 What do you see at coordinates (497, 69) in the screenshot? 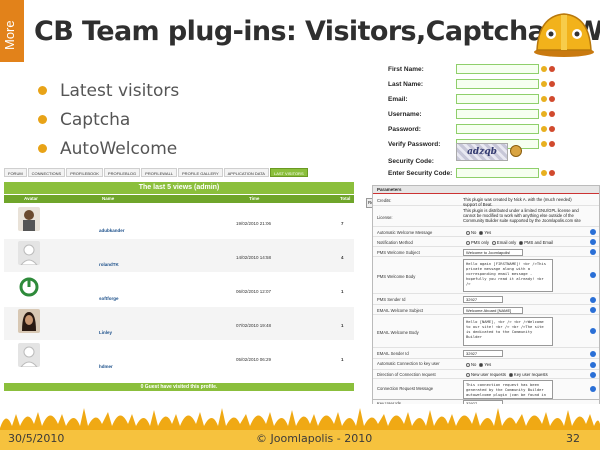
I see `first-name-input` at bounding box center [497, 69].